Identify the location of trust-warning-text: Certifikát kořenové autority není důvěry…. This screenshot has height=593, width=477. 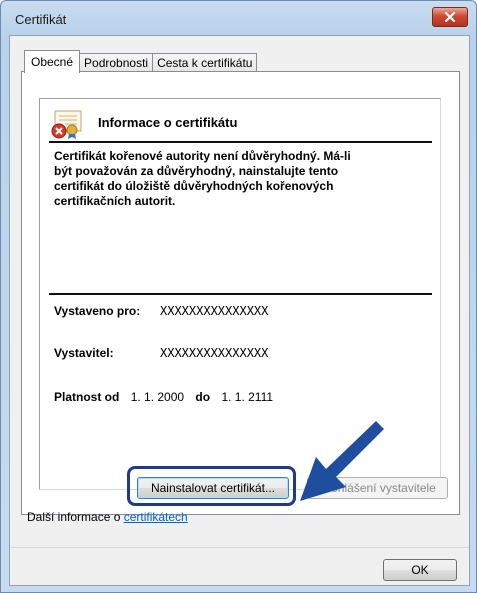
(241, 179).